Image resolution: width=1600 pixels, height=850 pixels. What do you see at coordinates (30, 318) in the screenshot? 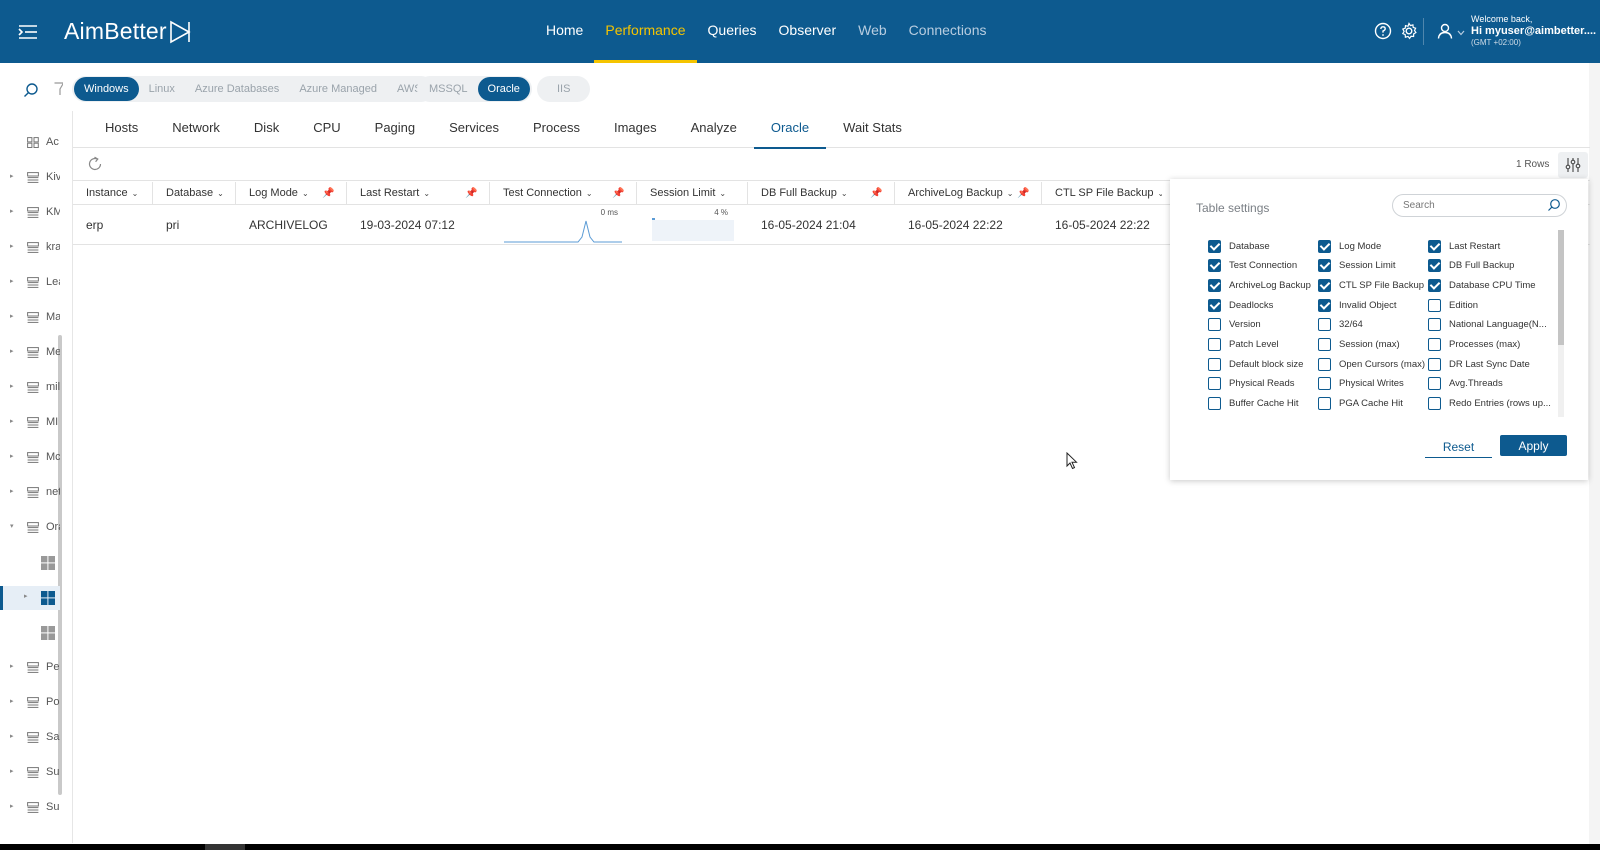
I see `sidebar-item: ▸ Ma` at bounding box center [30, 318].